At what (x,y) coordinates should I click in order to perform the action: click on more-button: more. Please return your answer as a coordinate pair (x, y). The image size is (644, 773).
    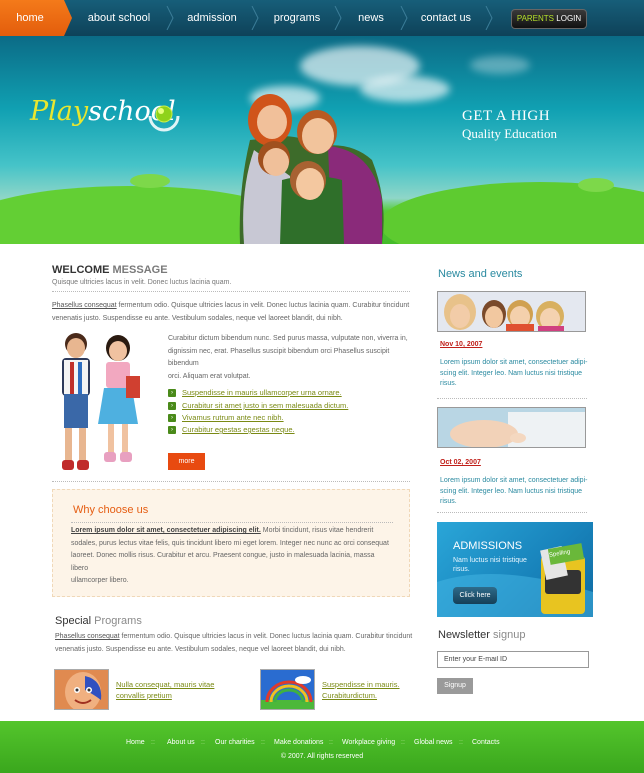
    Looking at the image, I should click on (186, 461).